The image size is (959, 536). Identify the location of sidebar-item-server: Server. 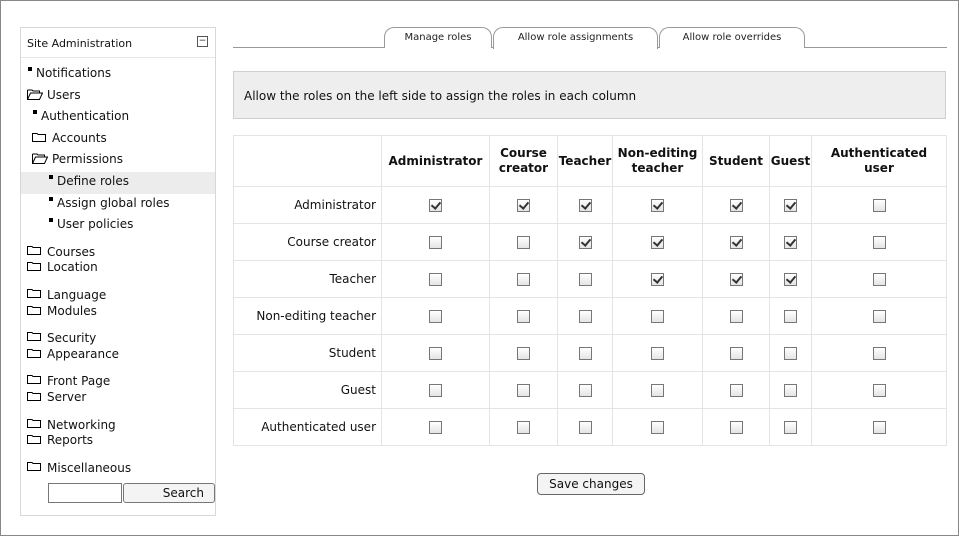
(118, 399).